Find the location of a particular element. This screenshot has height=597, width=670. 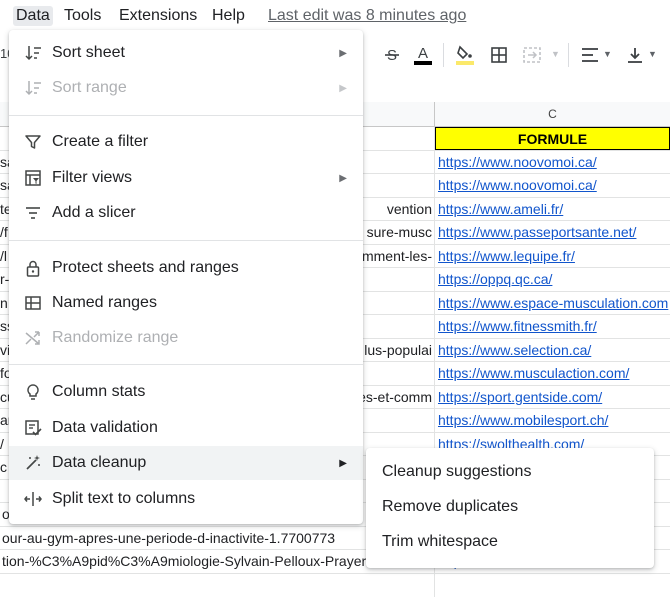

cell-link: https://www.espace-musculation.com is located at coordinates (553, 303).